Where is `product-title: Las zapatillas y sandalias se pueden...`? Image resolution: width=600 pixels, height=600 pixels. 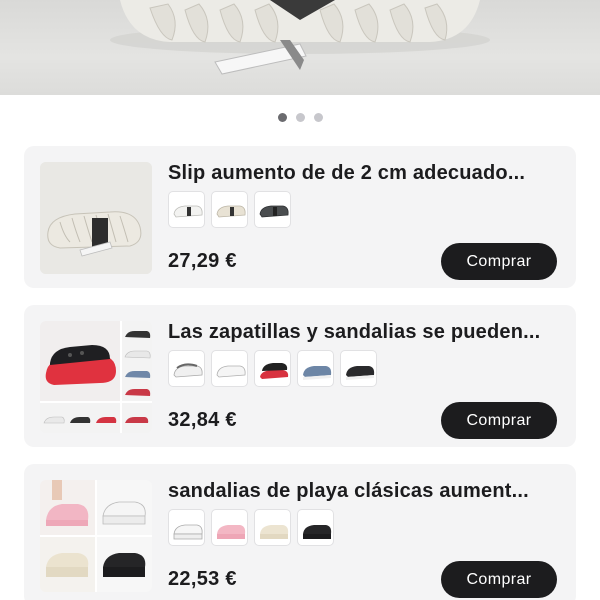 product-title: Las zapatillas y sandalias se pueden... is located at coordinates (364, 332).